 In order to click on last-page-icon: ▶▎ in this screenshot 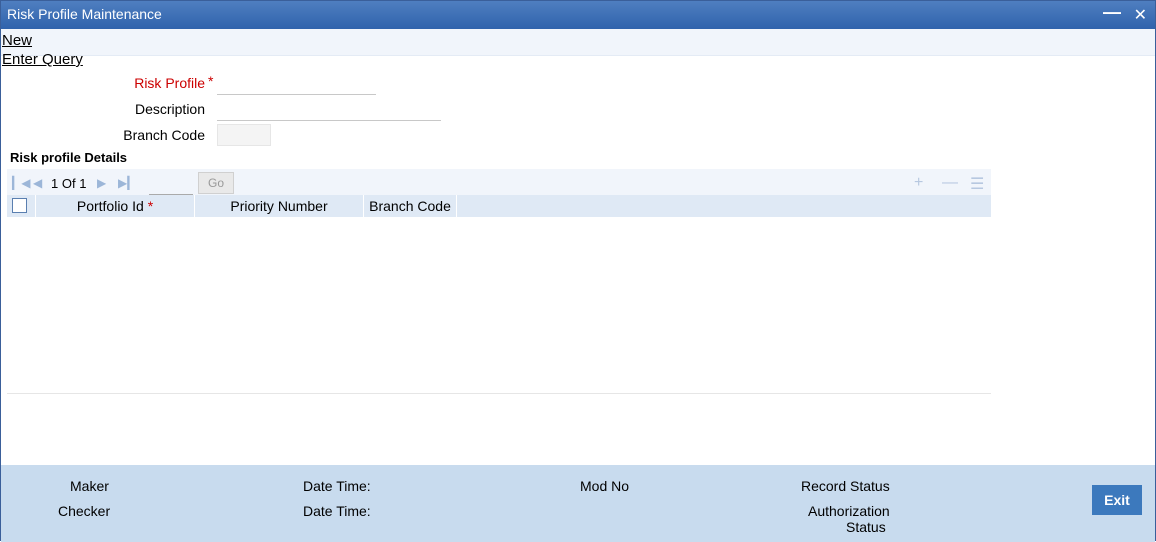, I will do `click(127, 183)`.